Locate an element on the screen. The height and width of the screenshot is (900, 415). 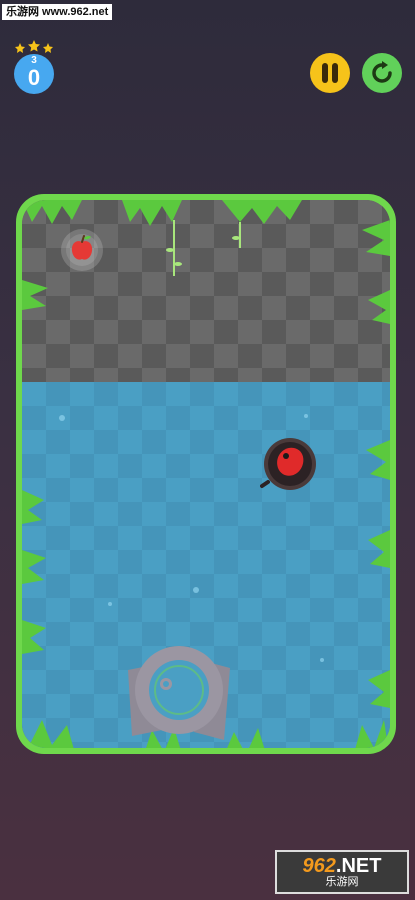
pause-button is located at coordinates (330, 73).